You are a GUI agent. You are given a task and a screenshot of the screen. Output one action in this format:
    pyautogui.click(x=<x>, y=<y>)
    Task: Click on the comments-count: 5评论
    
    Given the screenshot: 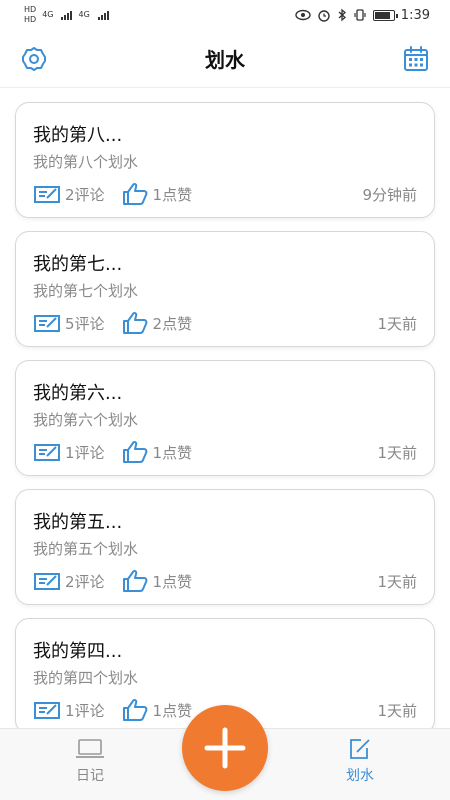 What is the action you would take?
    pyautogui.click(x=69, y=323)
    